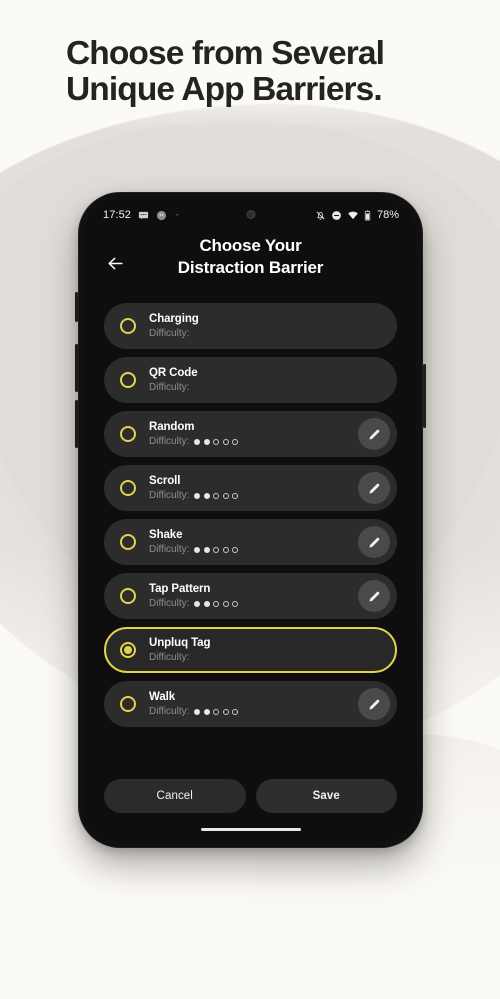  Describe the element at coordinates (320, 215) in the screenshot. I see `notifications-off-icon` at that location.